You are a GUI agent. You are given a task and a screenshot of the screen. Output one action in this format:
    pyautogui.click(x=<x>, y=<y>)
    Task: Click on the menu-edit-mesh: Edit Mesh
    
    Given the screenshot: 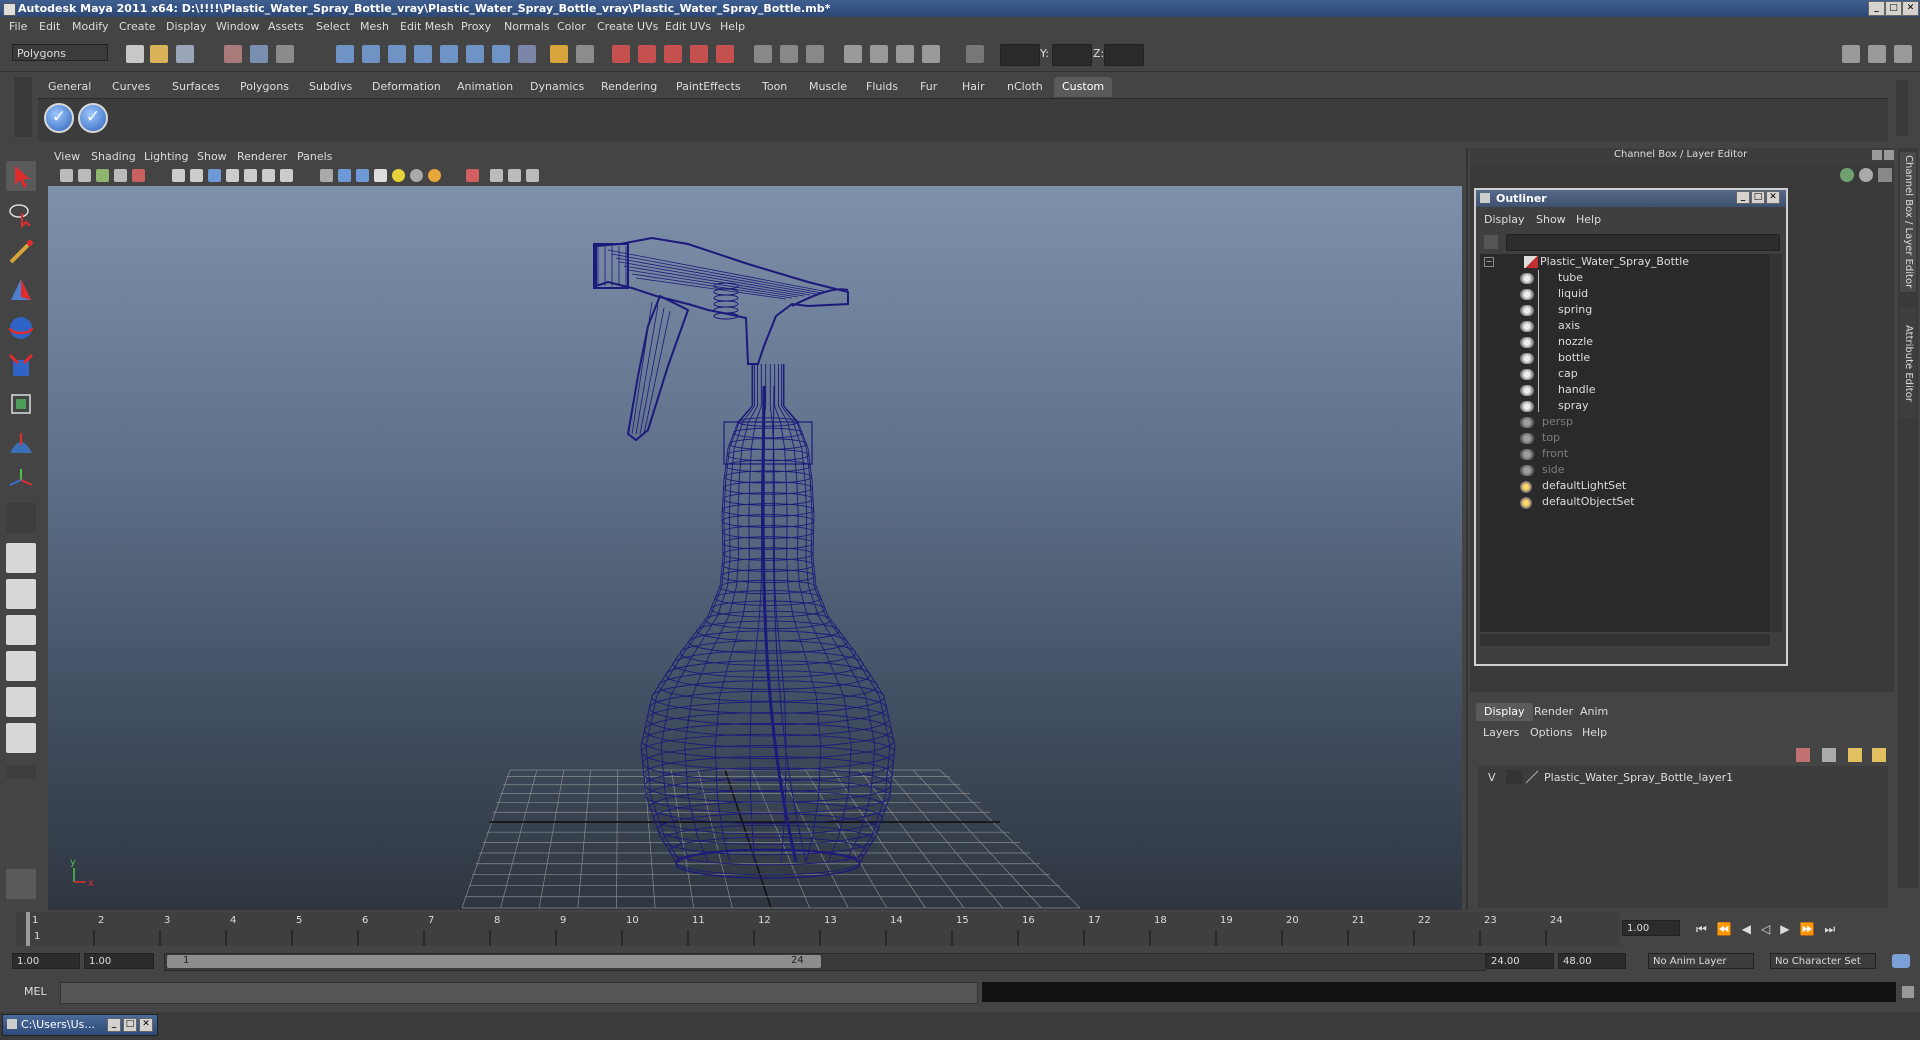 What is the action you would take?
    pyautogui.click(x=427, y=26)
    